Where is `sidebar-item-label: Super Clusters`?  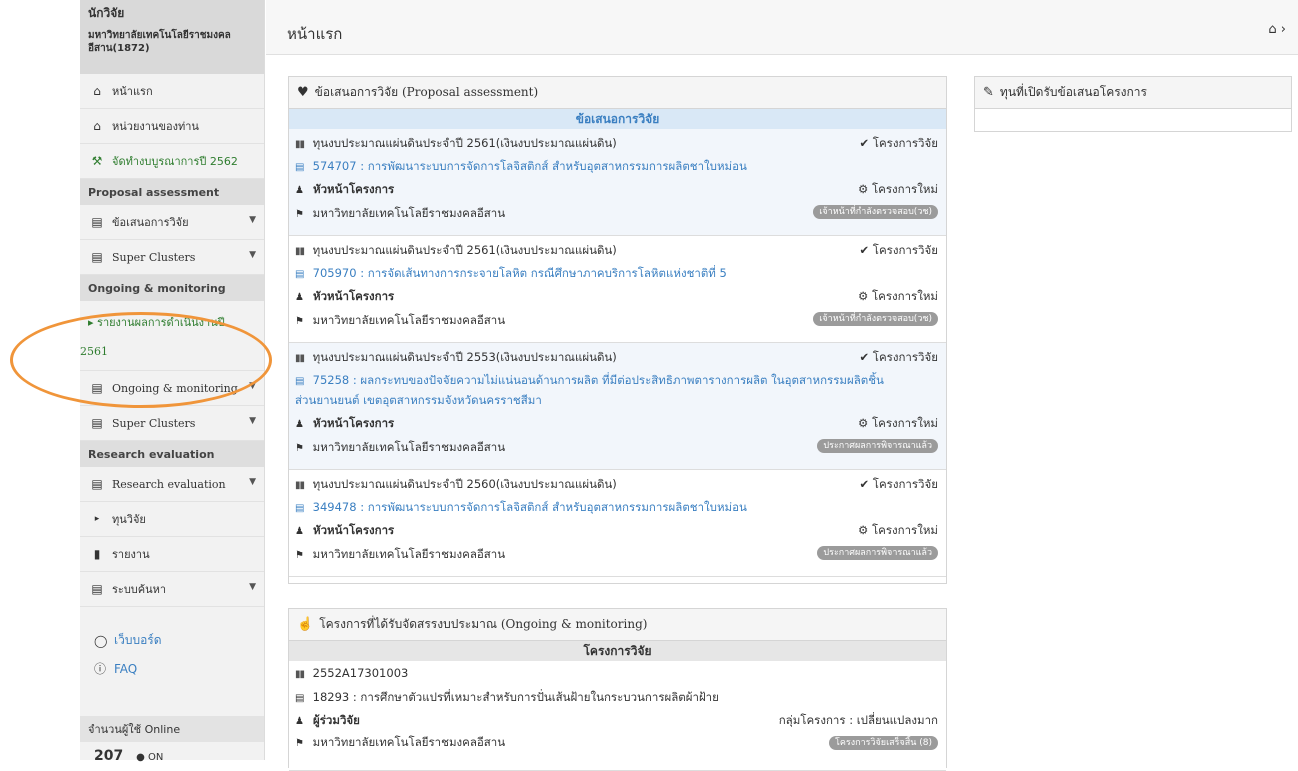
sidebar-item-label: Super Clusters is located at coordinates (154, 257).